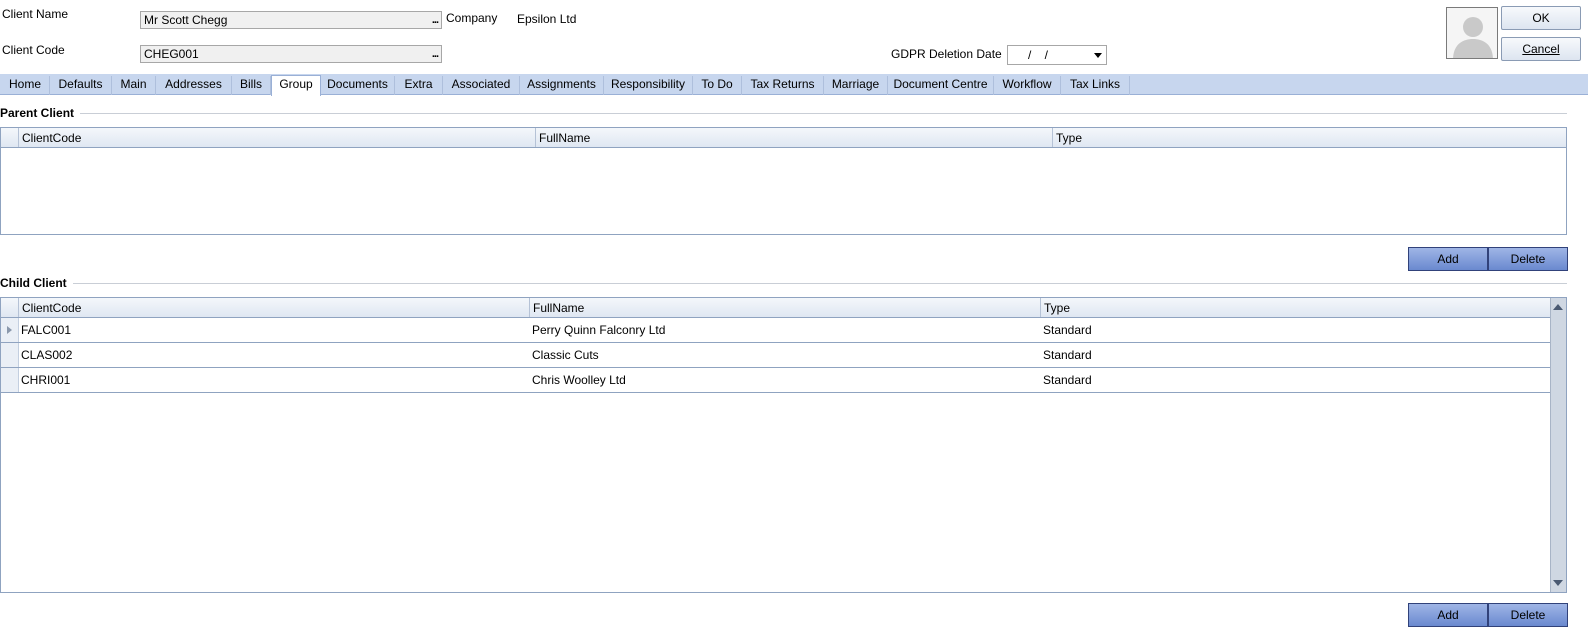 This screenshot has width=1588, height=627. What do you see at coordinates (1027, 85) in the screenshot?
I see `tab-workflow: Workflow` at bounding box center [1027, 85].